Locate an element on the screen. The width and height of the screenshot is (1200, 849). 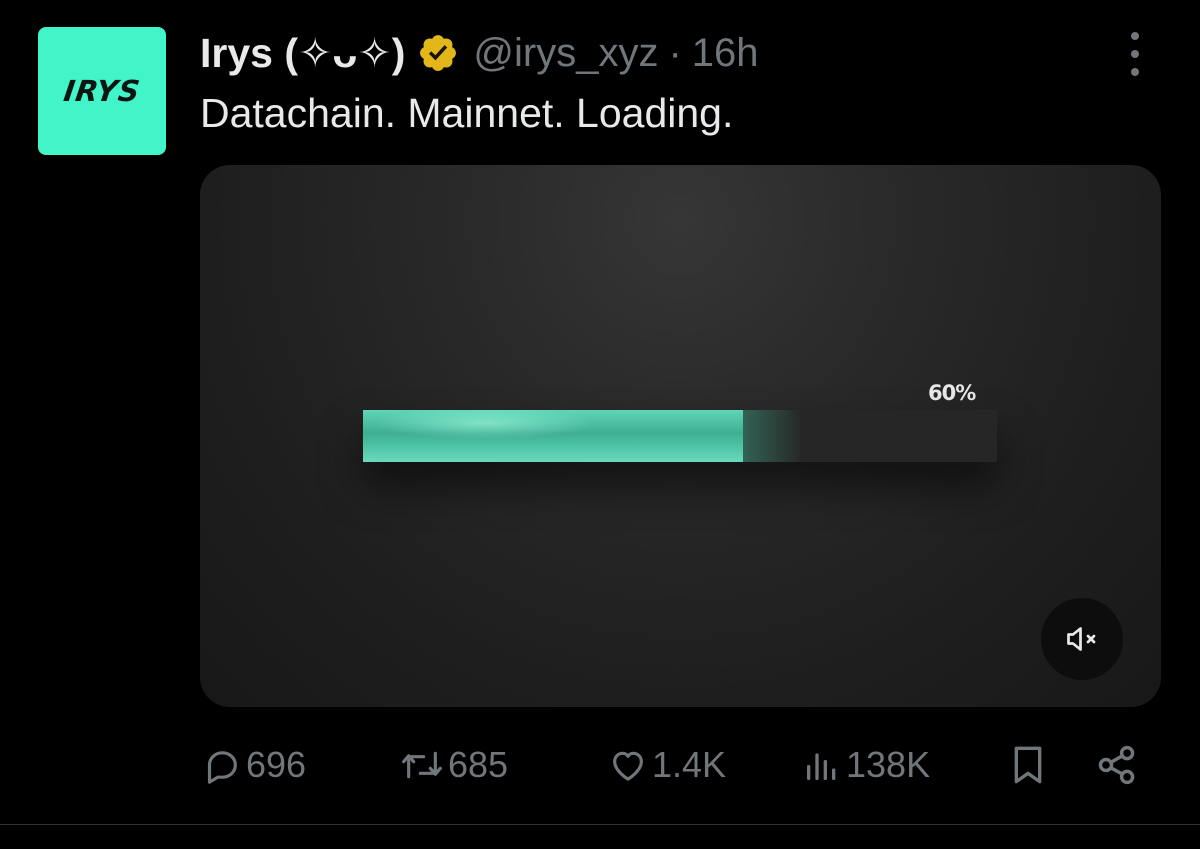
share-icon is located at coordinates (1116, 765).